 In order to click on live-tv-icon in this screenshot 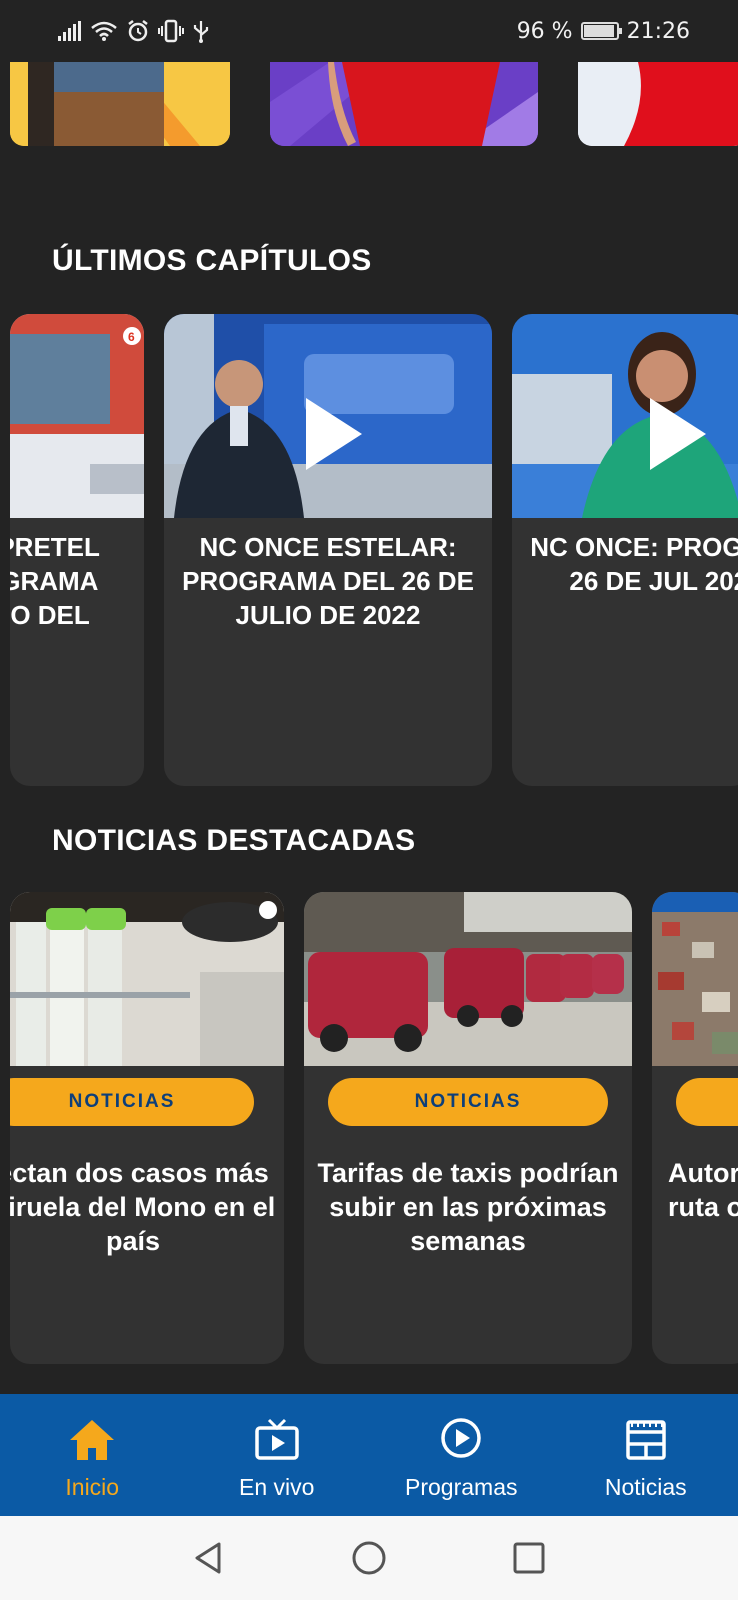, I will do `click(277, 1439)`.